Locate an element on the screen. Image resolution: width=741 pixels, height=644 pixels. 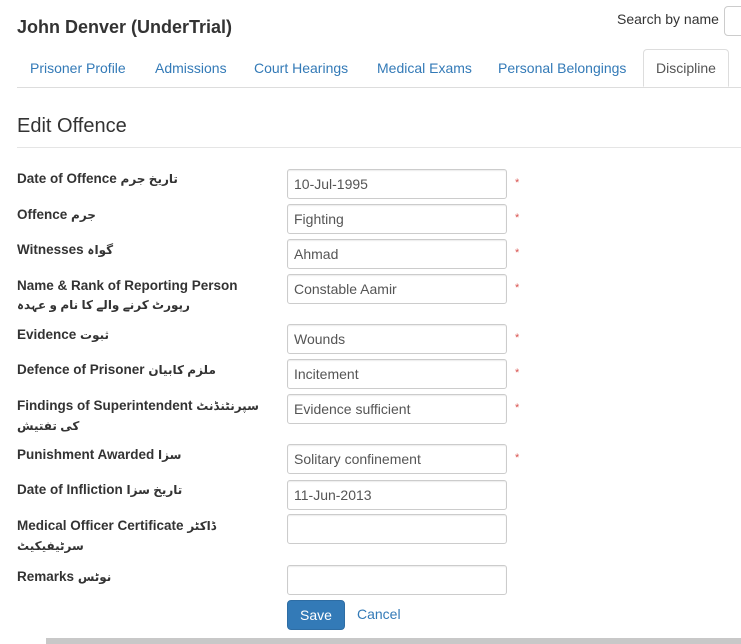
search-label: Search by name is located at coordinates (668, 19).